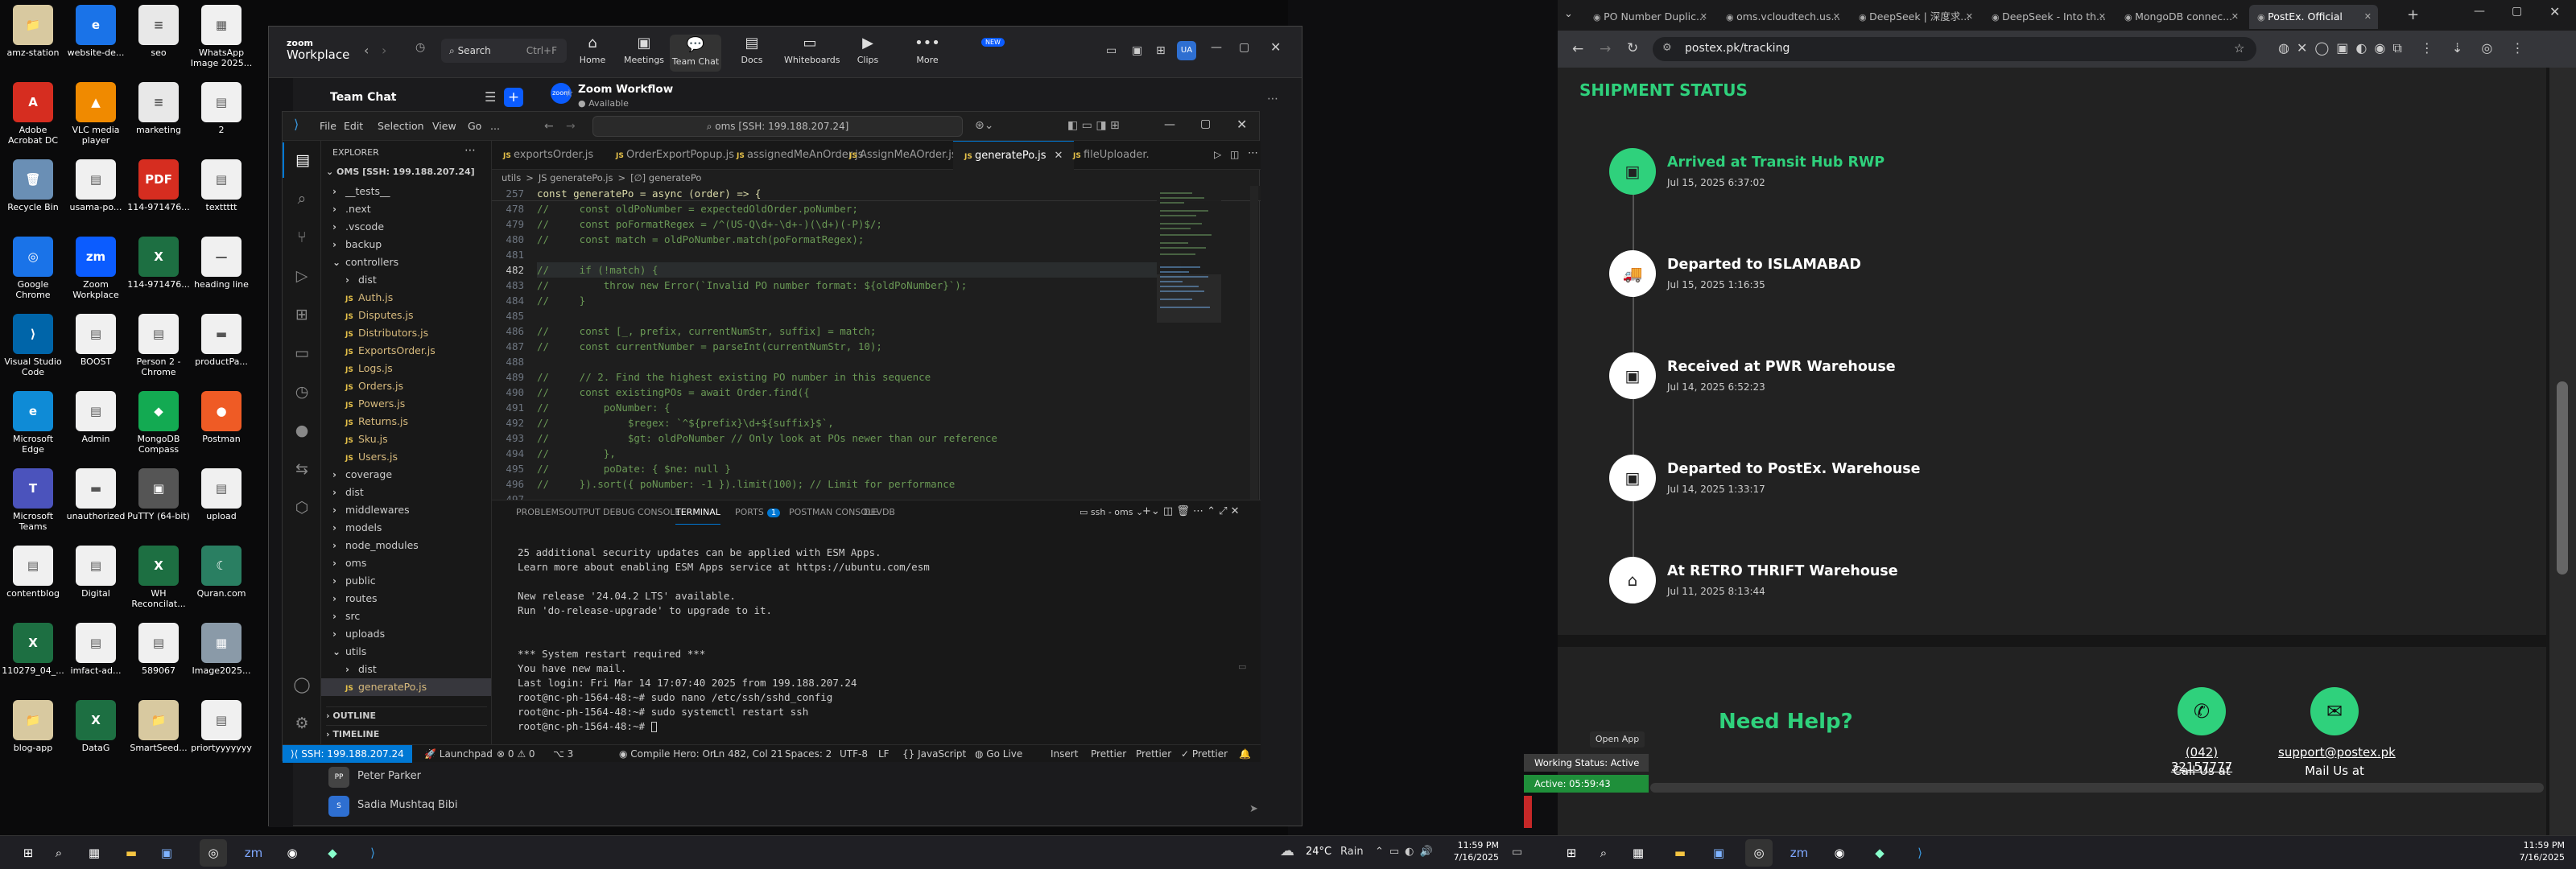 The width and height of the screenshot is (2576, 869). What do you see at coordinates (1161, 50) in the screenshot?
I see `apps-icon: ⊞` at bounding box center [1161, 50].